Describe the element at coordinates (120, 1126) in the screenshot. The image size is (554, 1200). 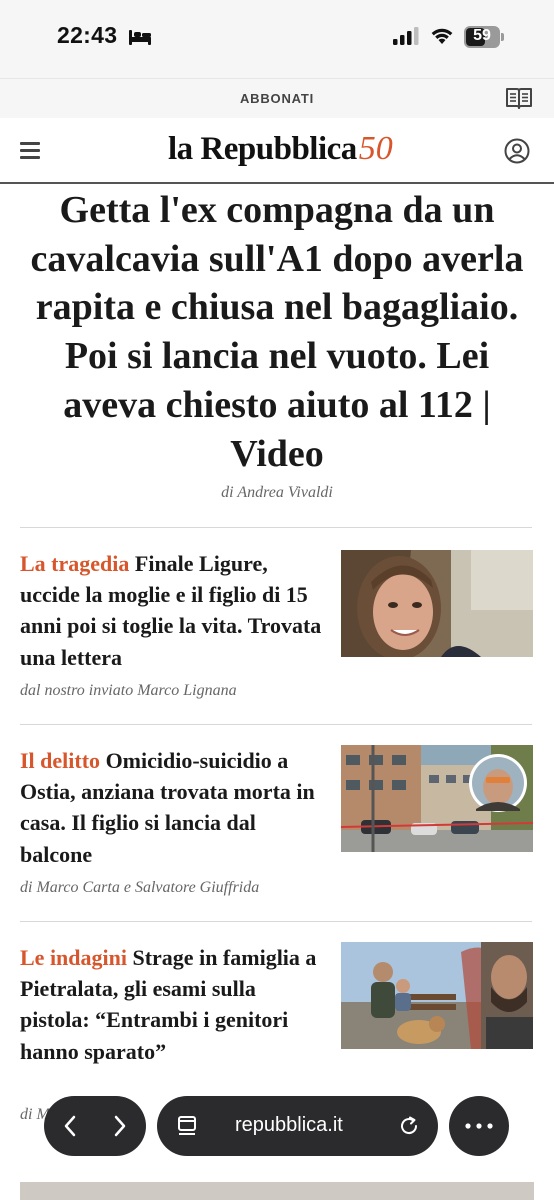
I see `forward-icon` at that location.